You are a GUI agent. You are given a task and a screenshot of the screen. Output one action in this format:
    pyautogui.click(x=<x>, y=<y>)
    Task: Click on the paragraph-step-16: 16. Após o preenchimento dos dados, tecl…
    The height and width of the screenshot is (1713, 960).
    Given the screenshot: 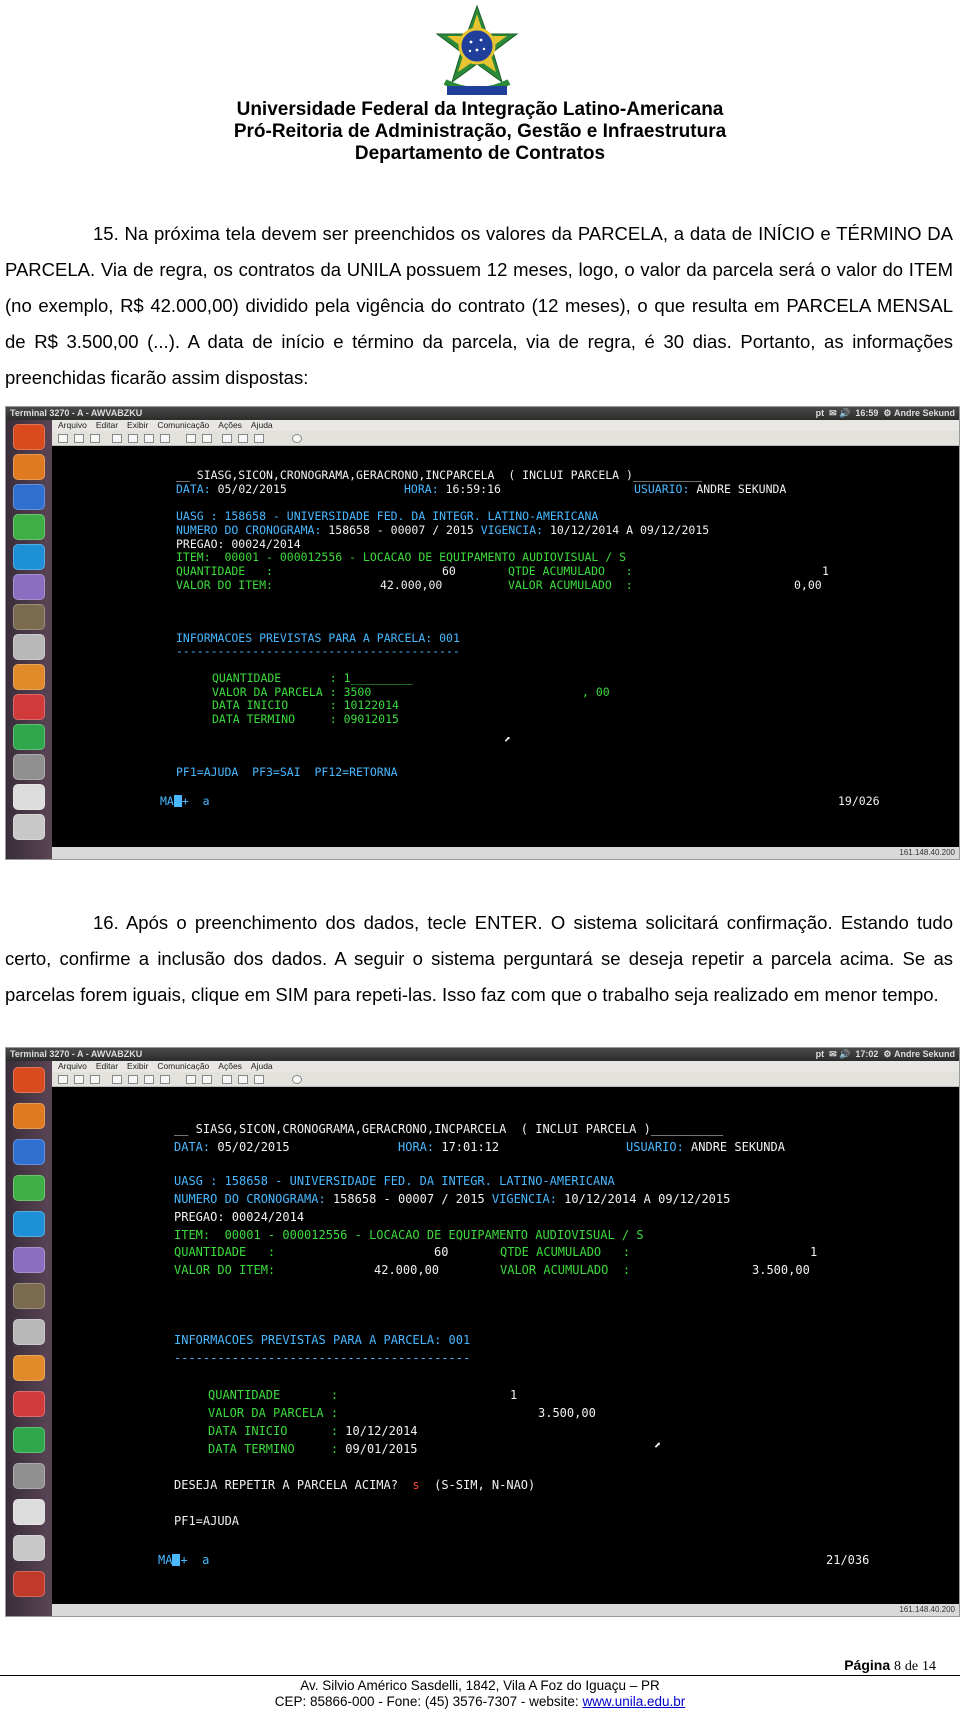 What is the action you would take?
    pyautogui.click(x=479, y=959)
    